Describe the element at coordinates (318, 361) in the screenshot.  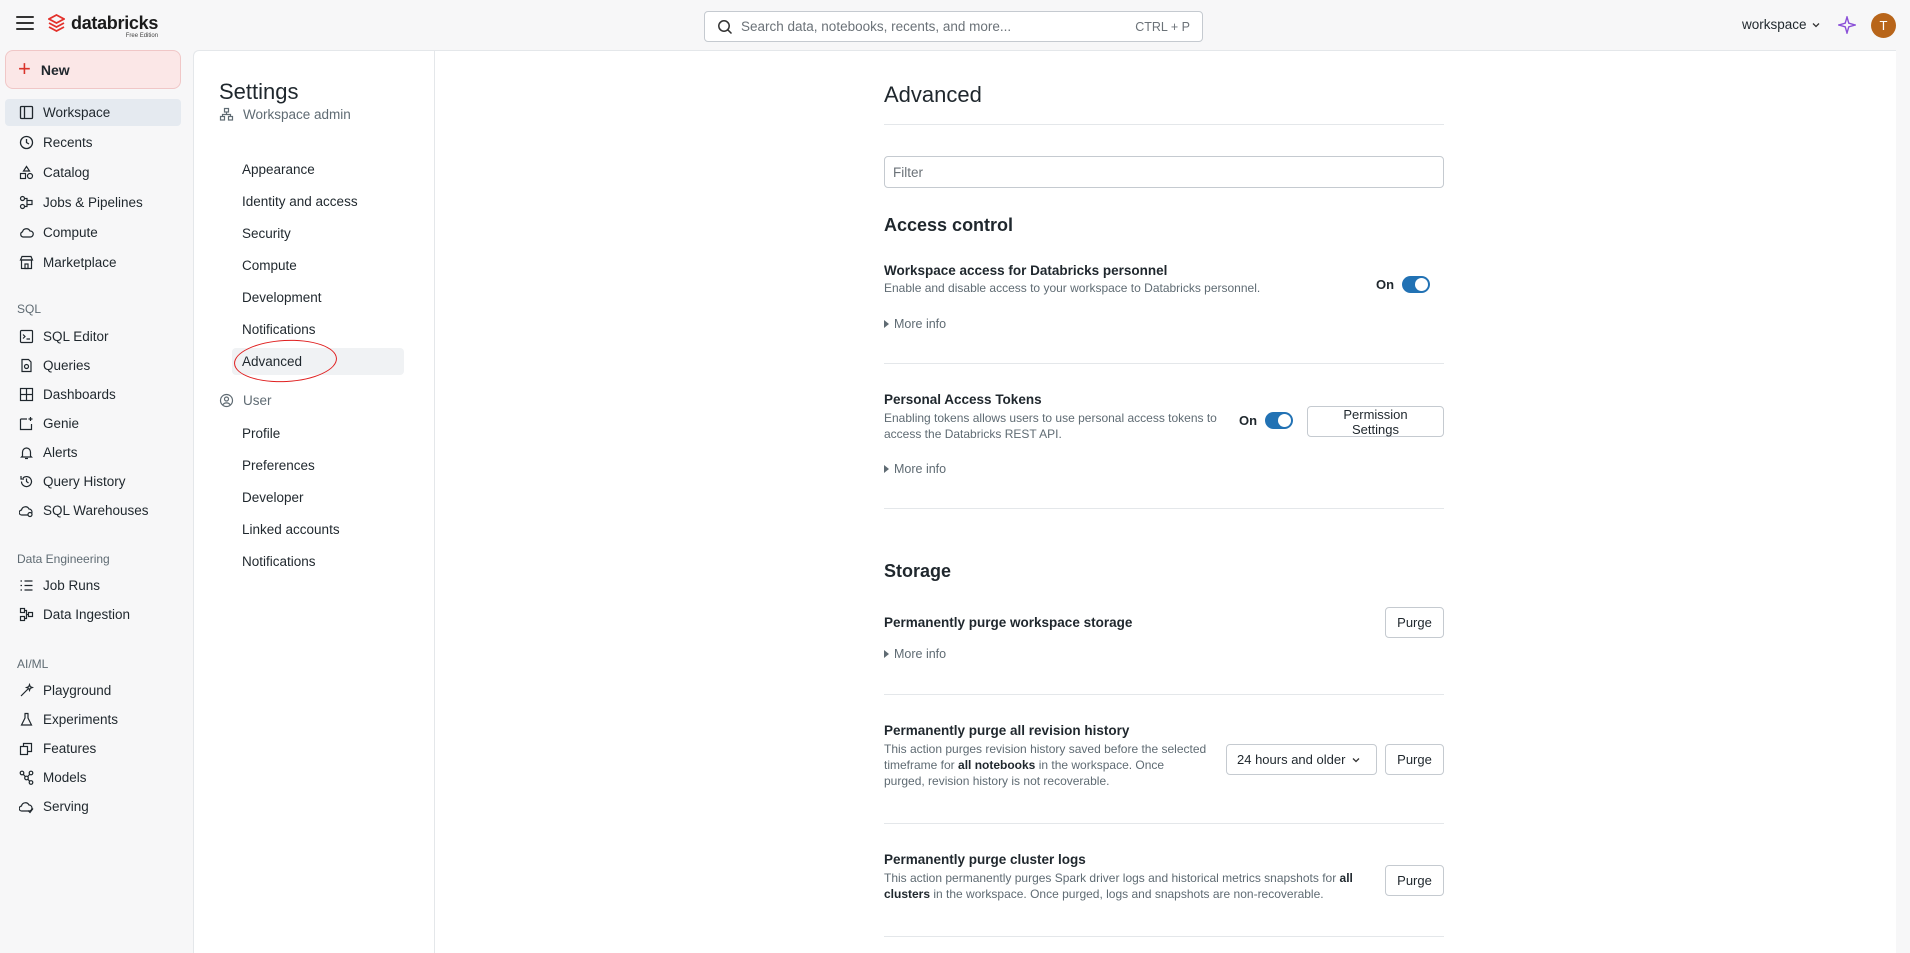
I see `settings-advanced: Advanced` at that location.